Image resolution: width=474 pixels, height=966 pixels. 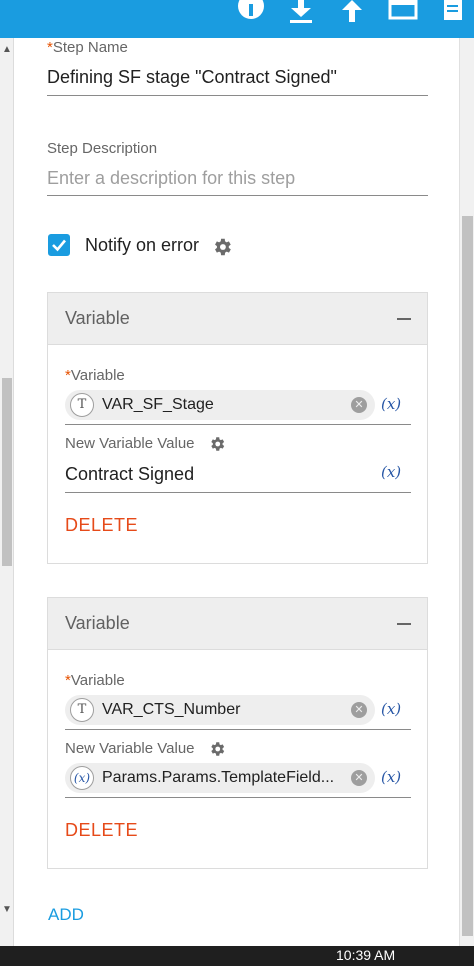 What do you see at coordinates (87, 47) in the screenshot?
I see `step-name-label: *Step Name` at bounding box center [87, 47].